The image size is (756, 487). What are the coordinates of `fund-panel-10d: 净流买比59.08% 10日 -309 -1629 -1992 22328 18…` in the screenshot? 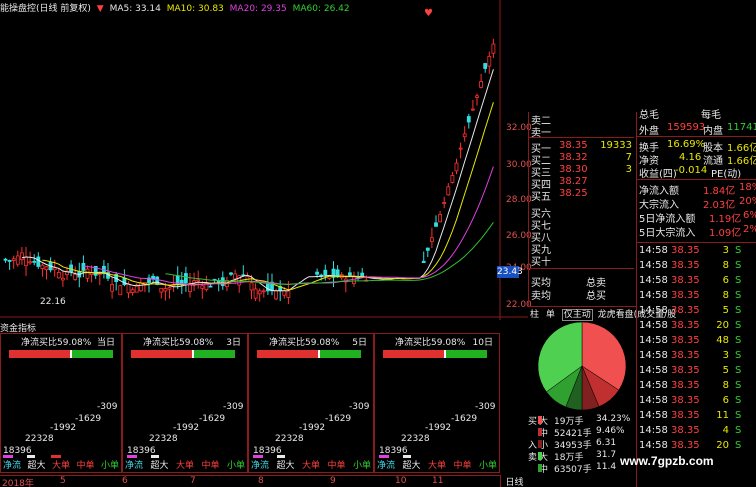 It's located at (437, 403).